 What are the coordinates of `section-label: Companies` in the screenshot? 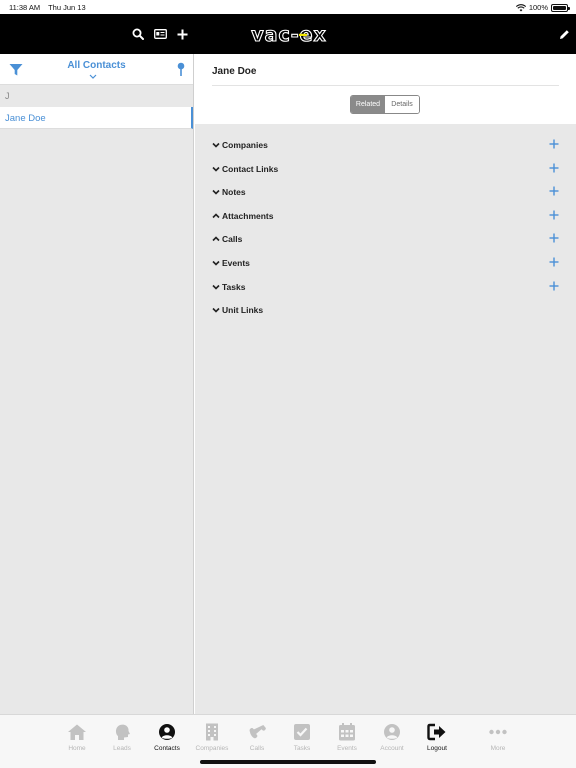 It's located at (245, 145).